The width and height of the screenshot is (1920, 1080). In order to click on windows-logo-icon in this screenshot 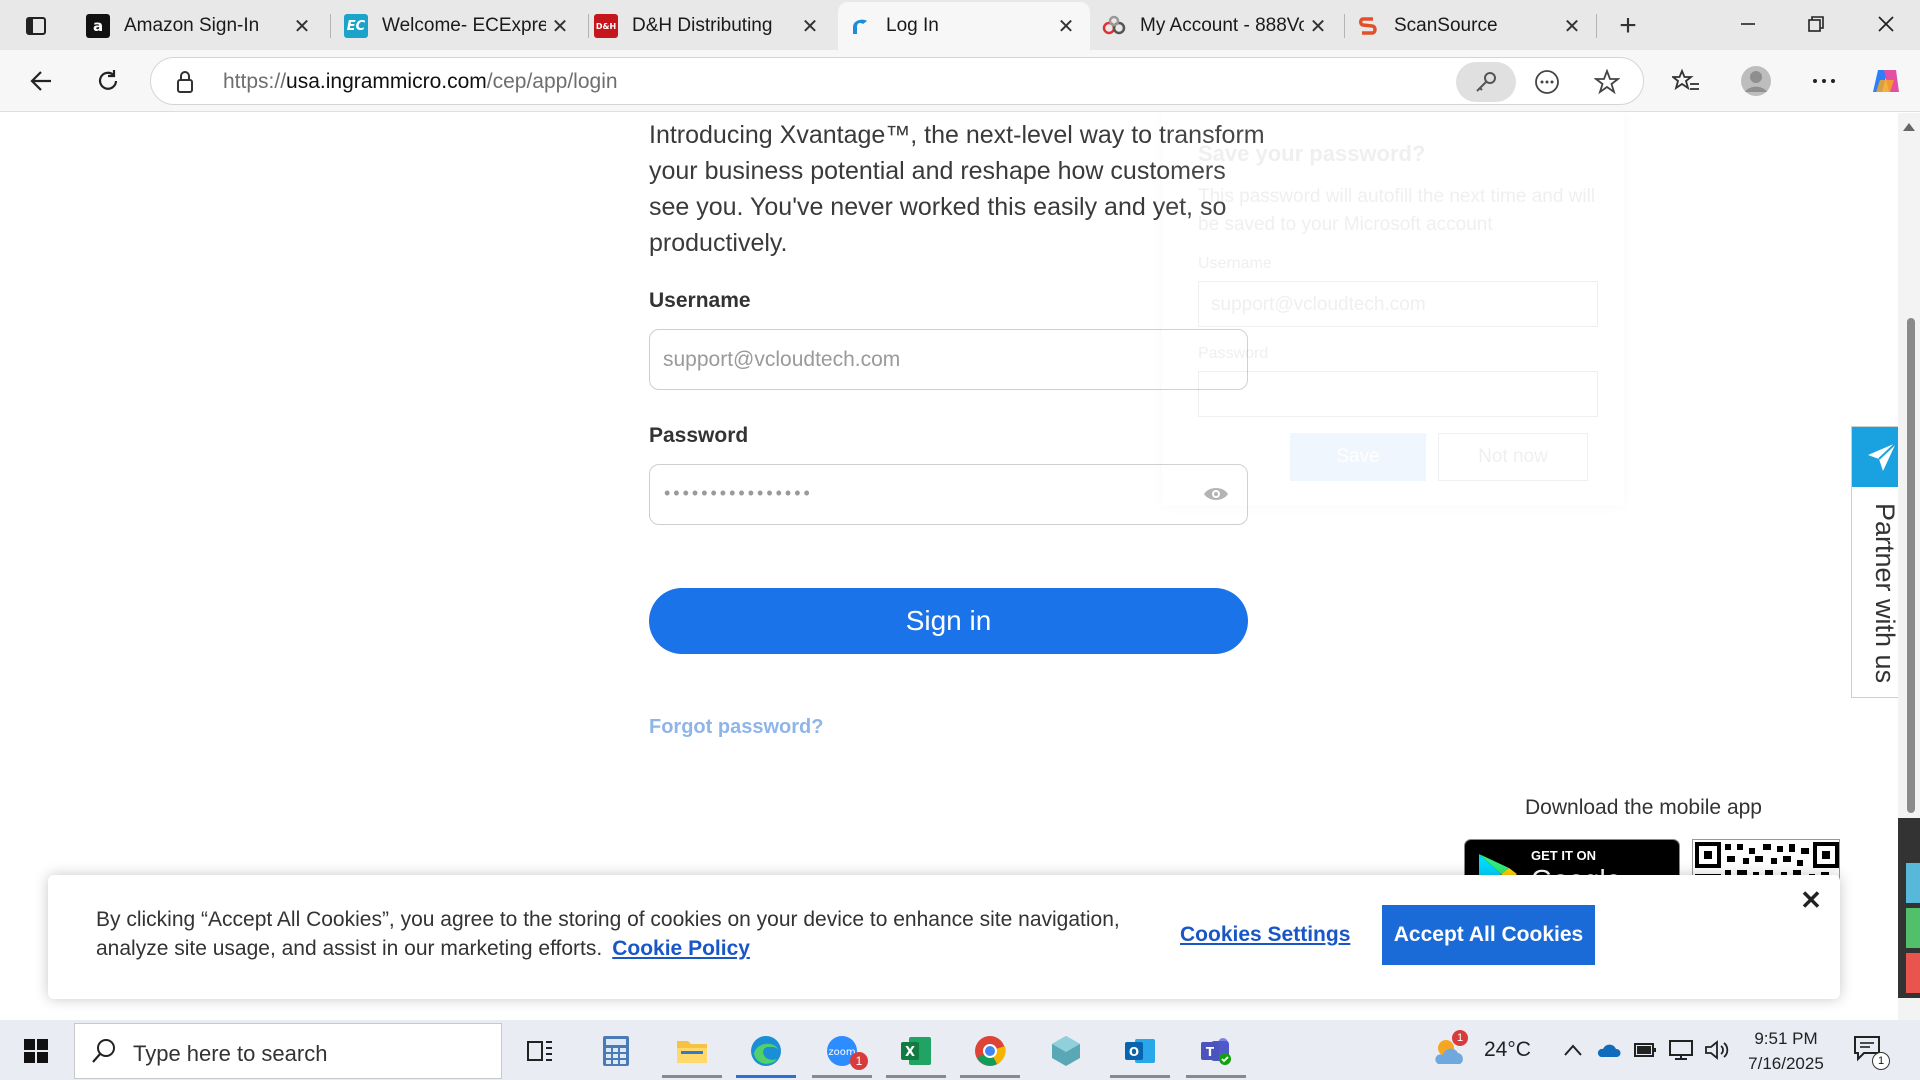, I will do `click(36, 1051)`.